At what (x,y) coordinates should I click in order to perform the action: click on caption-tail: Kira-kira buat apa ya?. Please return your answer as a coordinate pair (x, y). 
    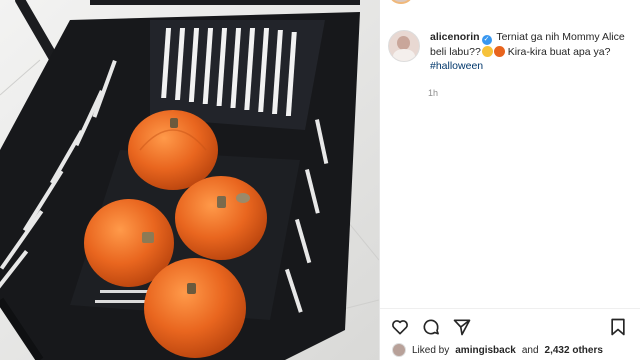
    Looking at the image, I should click on (559, 52).